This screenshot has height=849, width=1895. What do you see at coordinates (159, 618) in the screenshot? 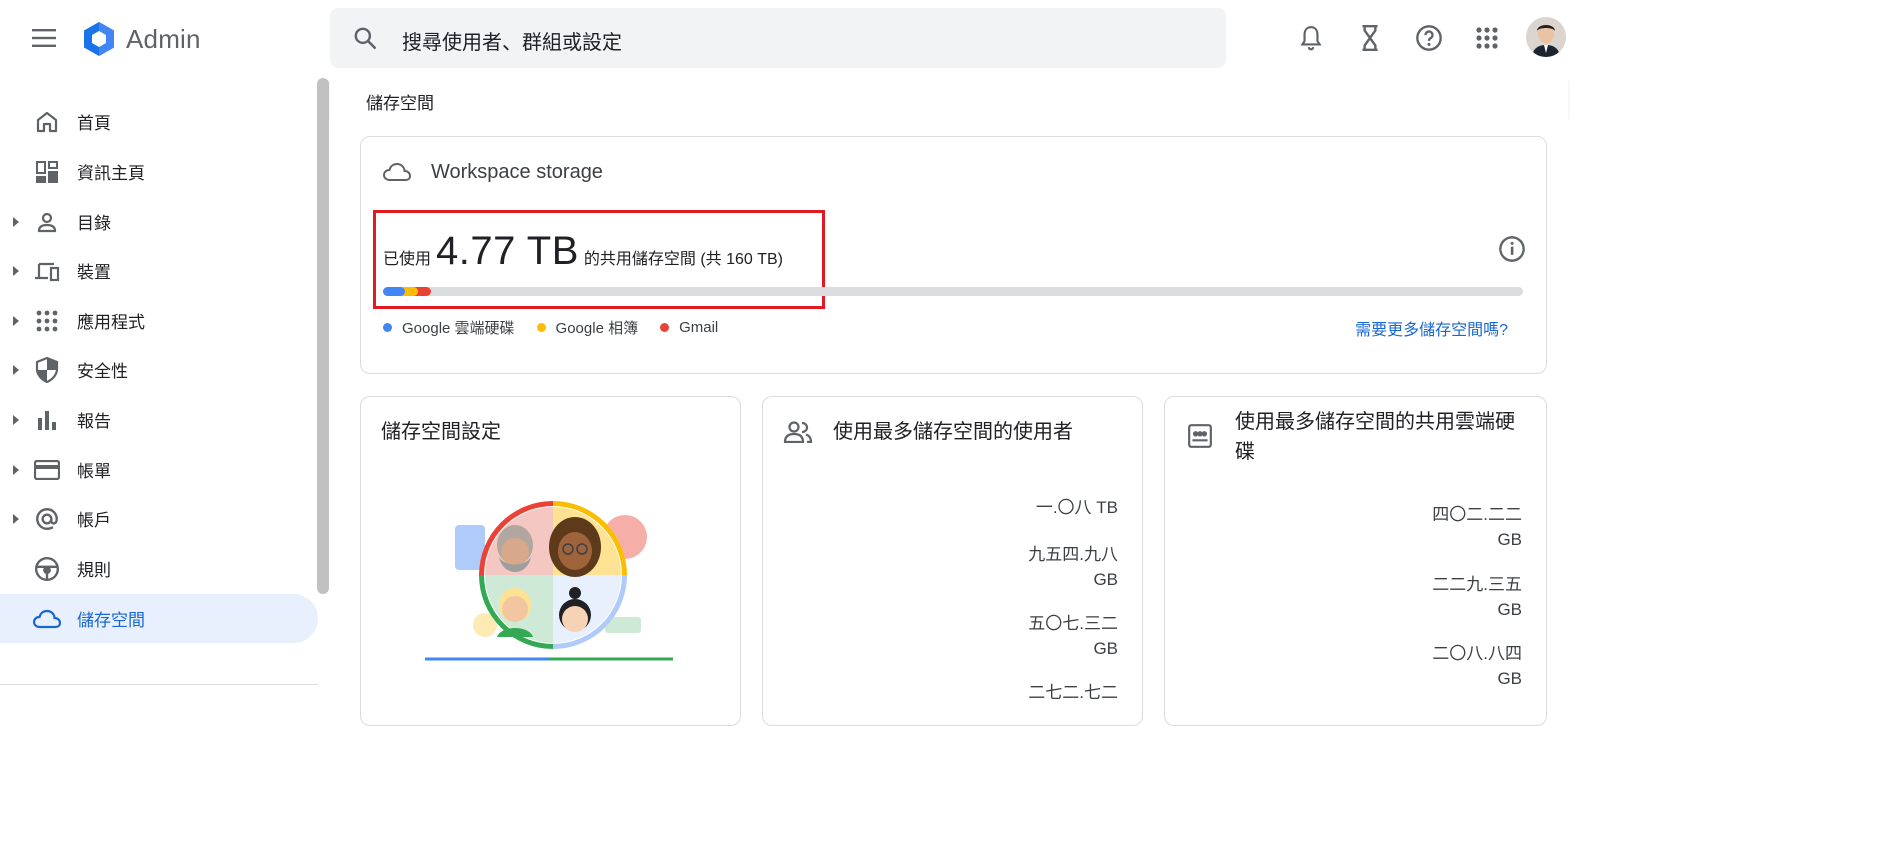
I see `sidebar-item-storage: 儲存空間` at bounding box center [159, 618].